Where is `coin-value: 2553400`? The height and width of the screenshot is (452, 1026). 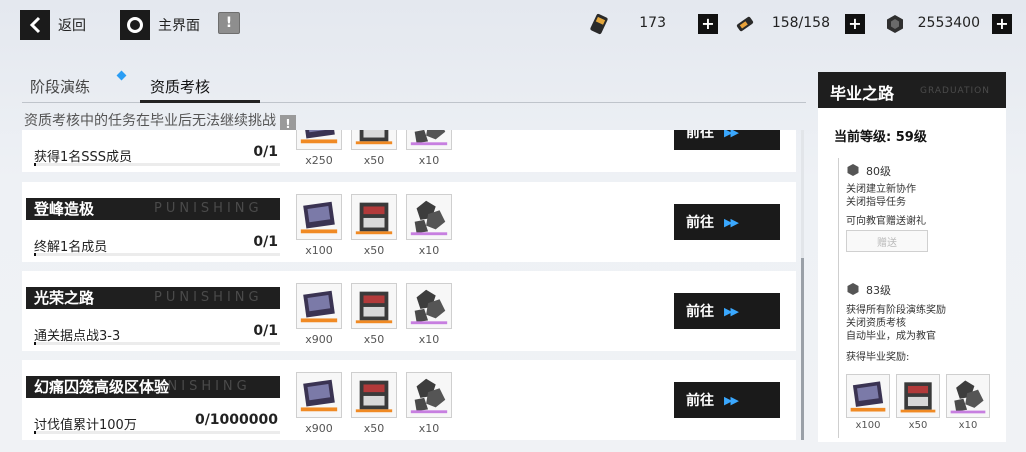 coin-value: 2553400 is located at coordinates (948, 23).